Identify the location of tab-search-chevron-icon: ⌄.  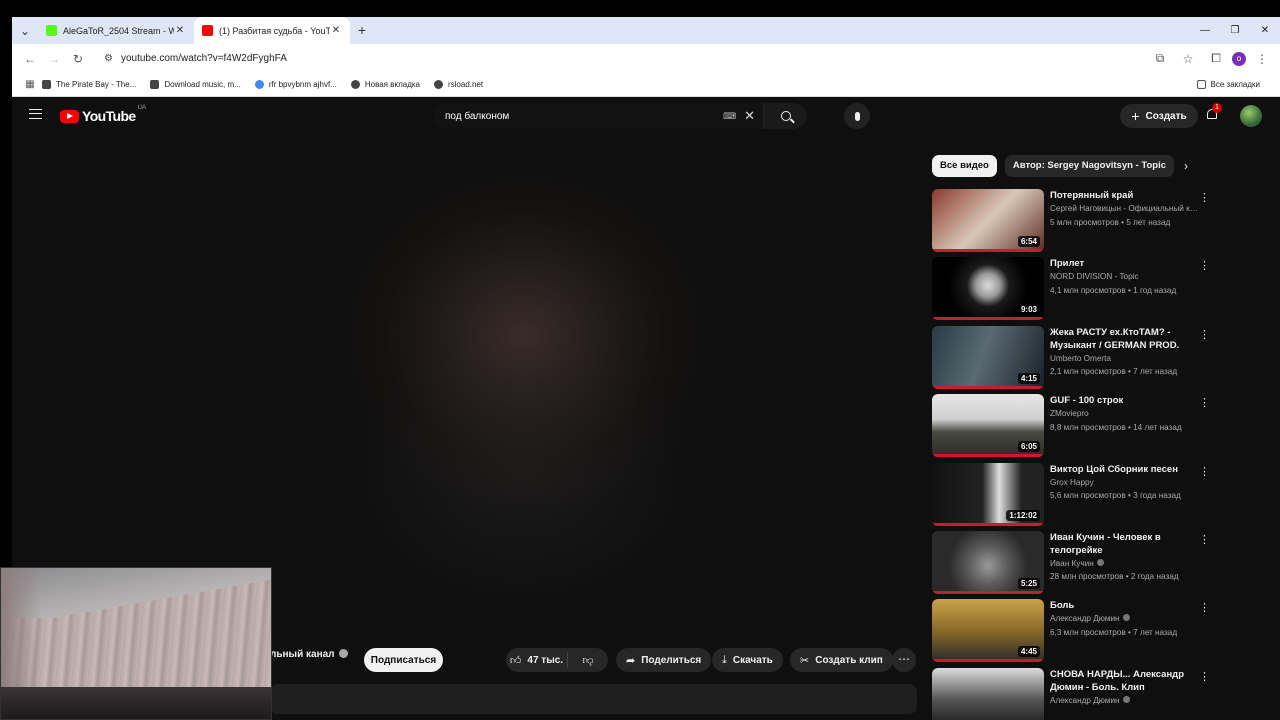
(25, 30).